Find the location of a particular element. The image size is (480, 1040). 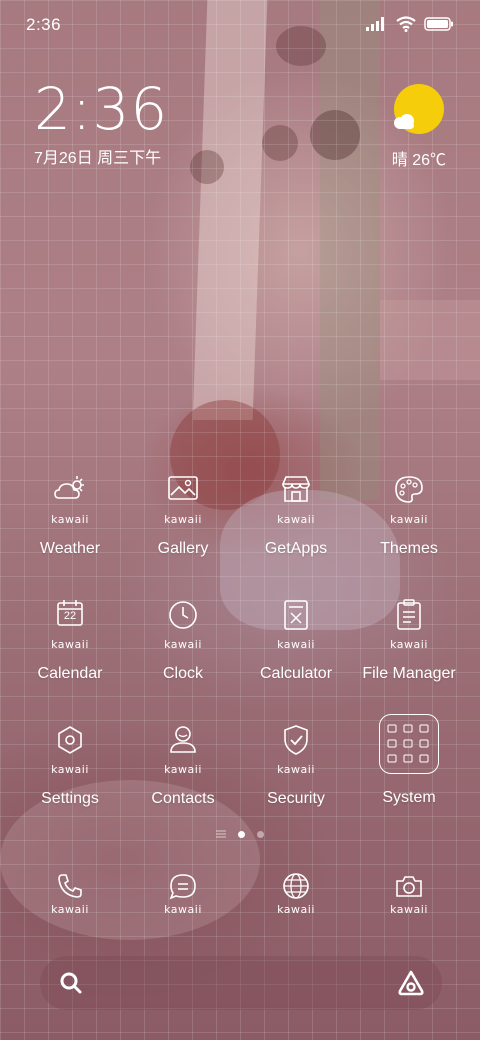

app-calendar: 22 kawaii Calendar is located at coordinates (70, 649).